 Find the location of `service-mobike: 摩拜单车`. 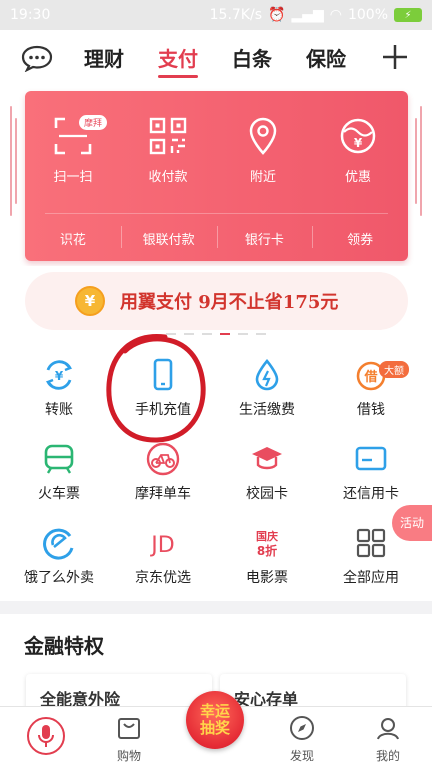

service-mobike: 摩拜单车 is located at coordinates (163, 472).